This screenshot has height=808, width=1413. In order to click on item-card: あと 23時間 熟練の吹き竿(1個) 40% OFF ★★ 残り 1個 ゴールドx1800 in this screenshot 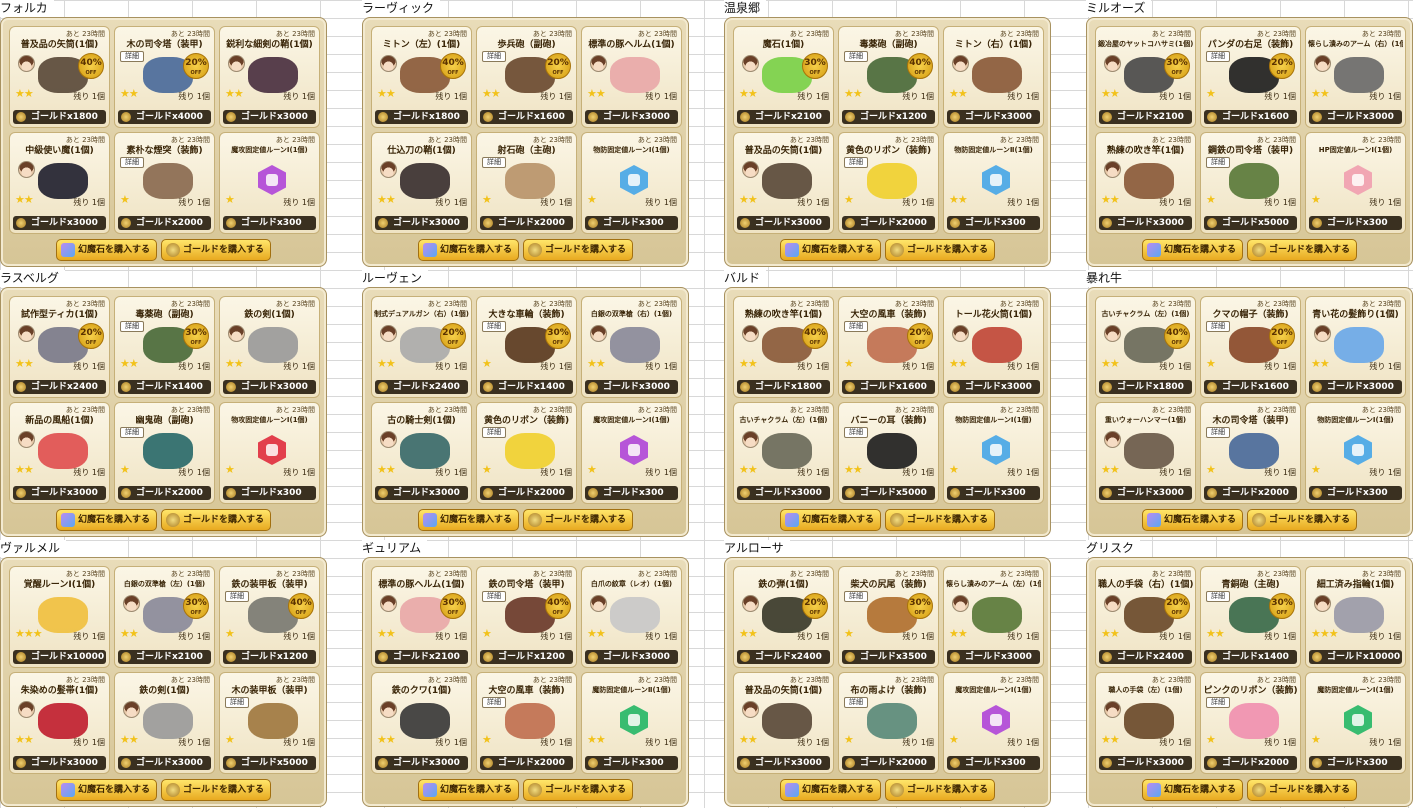, I will do `click(783, 347)`.